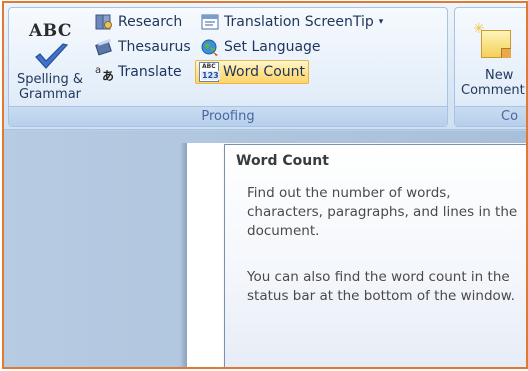  What do you see at coordinates (104, 22) in the screenshot?
I see `research-icon` at bounding box center [104, 22].